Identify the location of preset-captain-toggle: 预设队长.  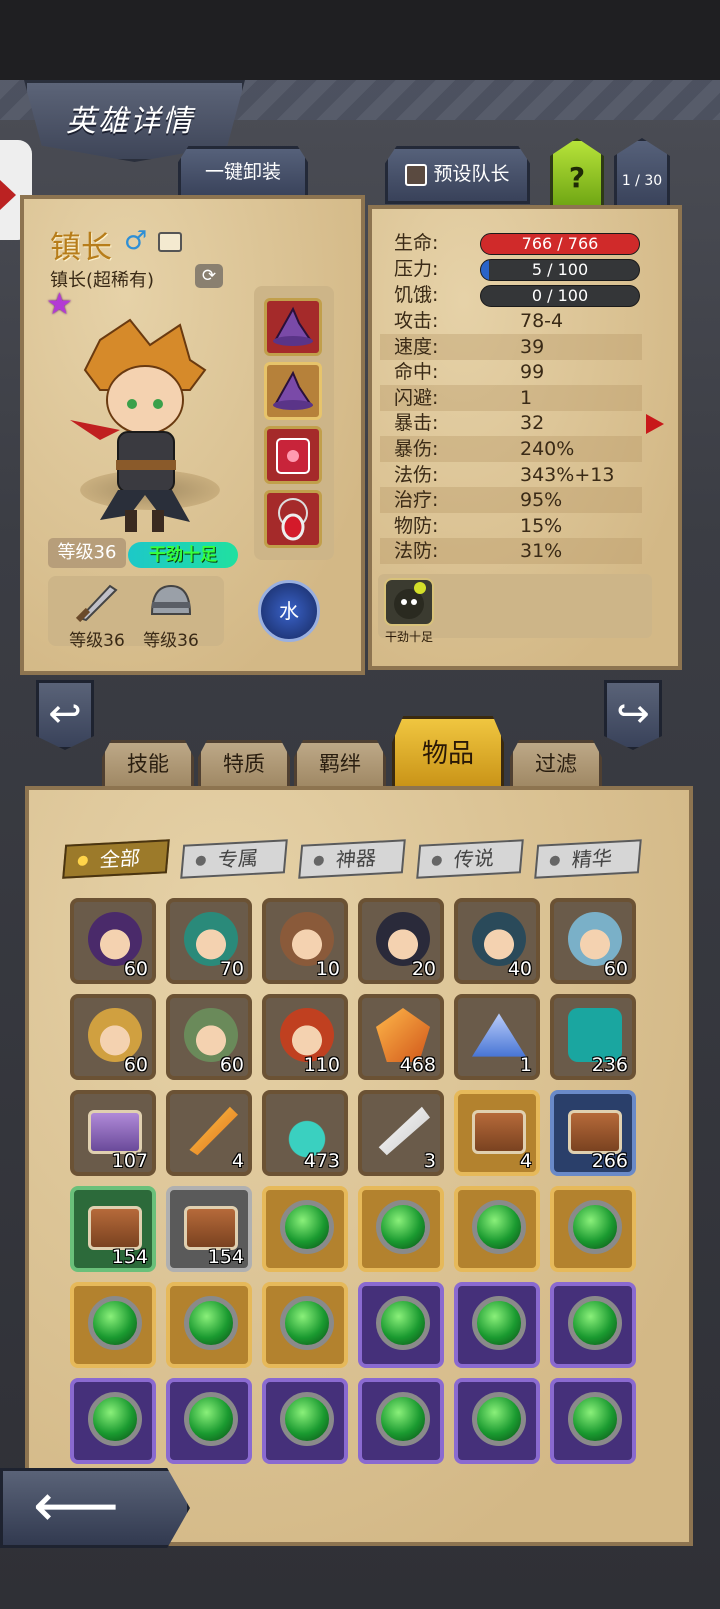
(457, 175).